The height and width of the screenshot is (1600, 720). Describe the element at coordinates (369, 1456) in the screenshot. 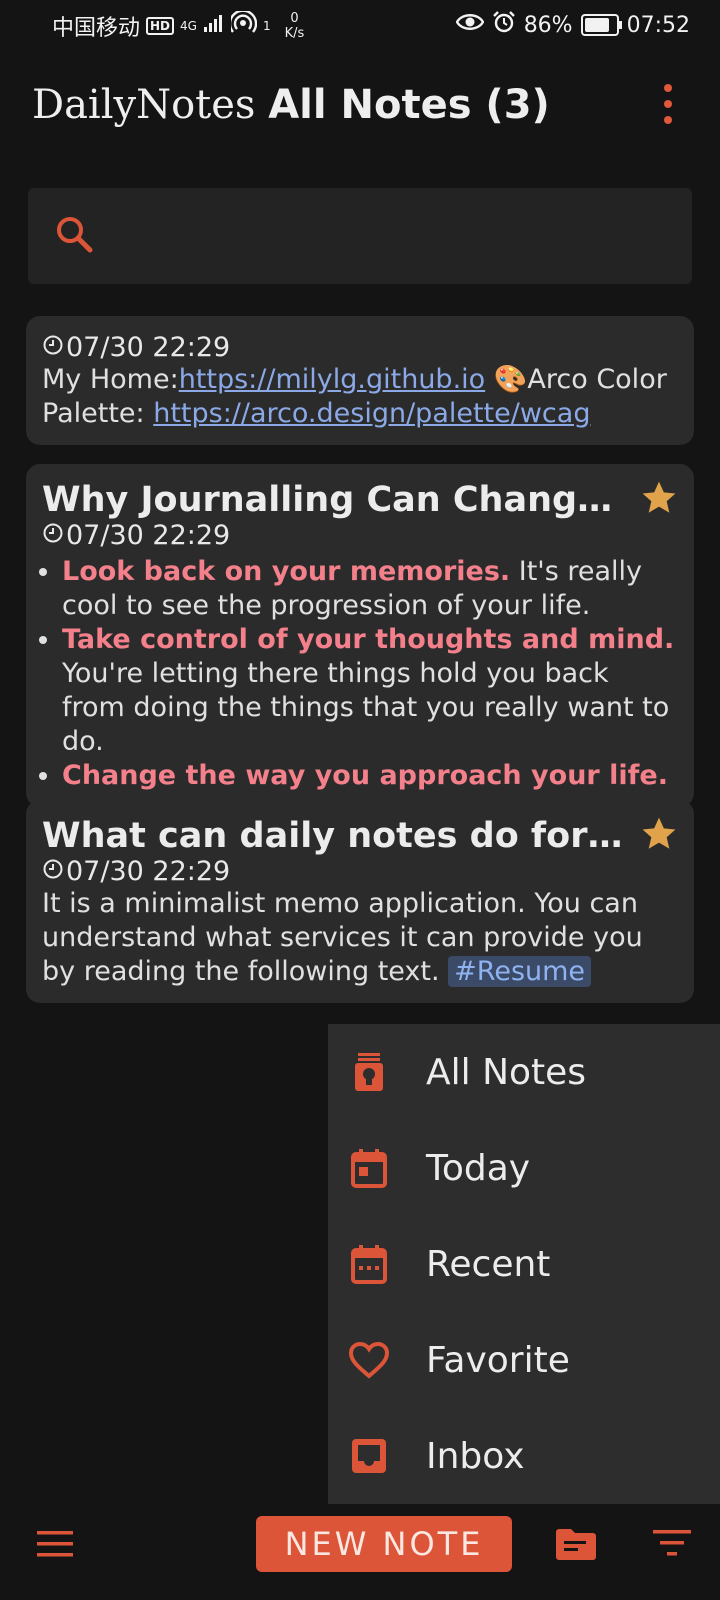

I see `inbox-icon` at that location.